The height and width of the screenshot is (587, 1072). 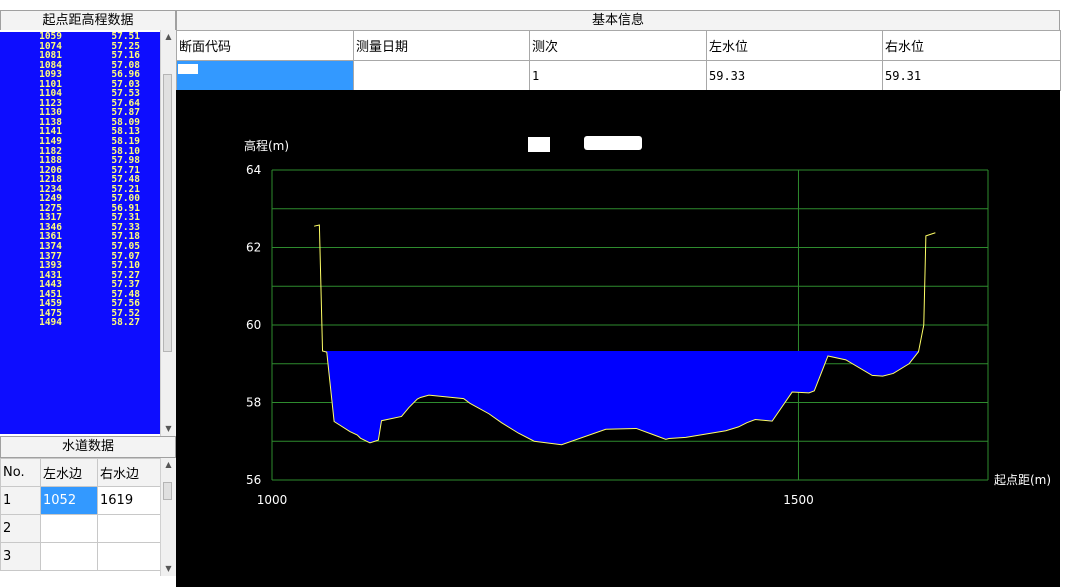 What do you see at coordinates (971, 45) in the screenshot?
I see `header-right-level: 右水位` at bounding box center [971, 45].